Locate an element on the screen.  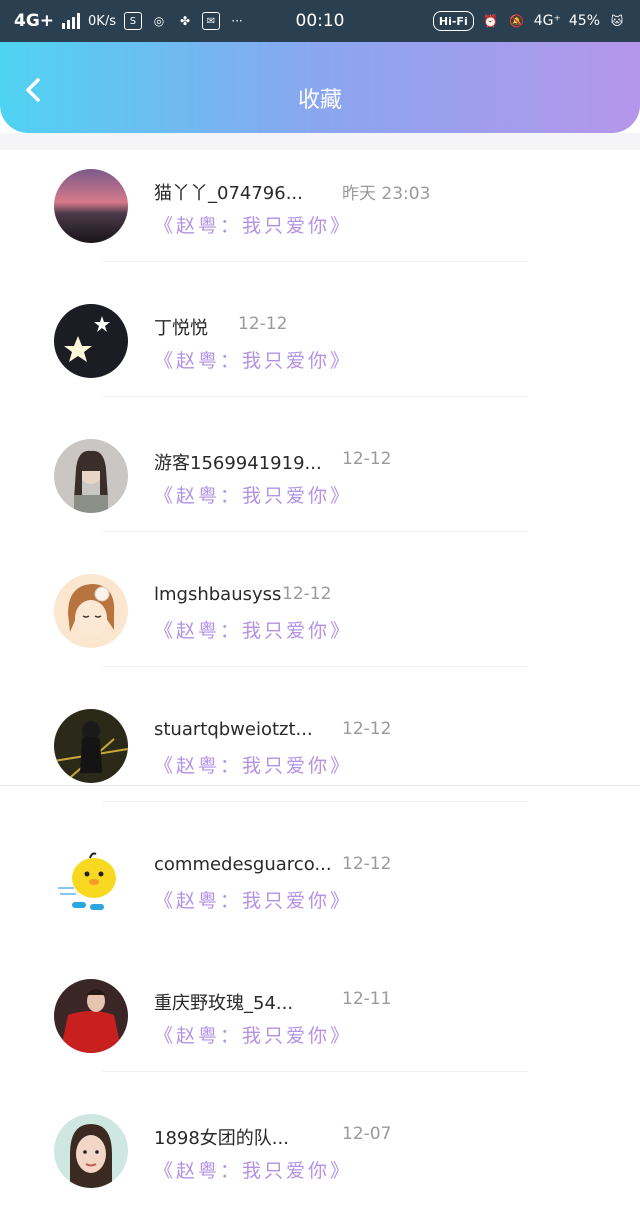
network-speed: 0K/s is located at coordinates (102, 21).